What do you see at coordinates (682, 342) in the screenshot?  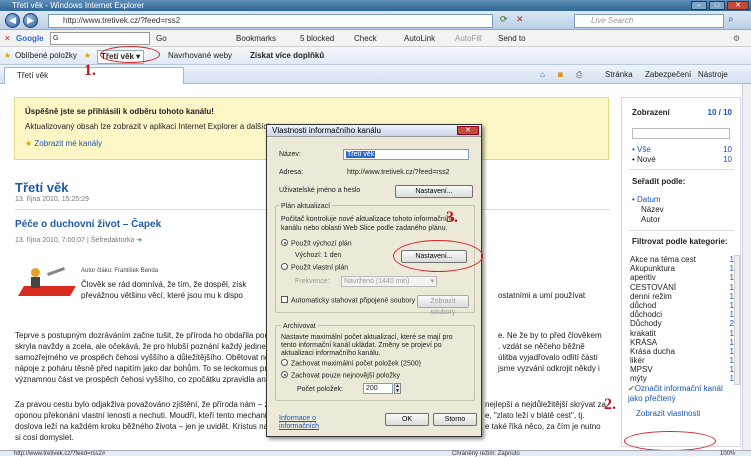 I see `category-item: KRÁSA 1` at bounding box center [682, 342].